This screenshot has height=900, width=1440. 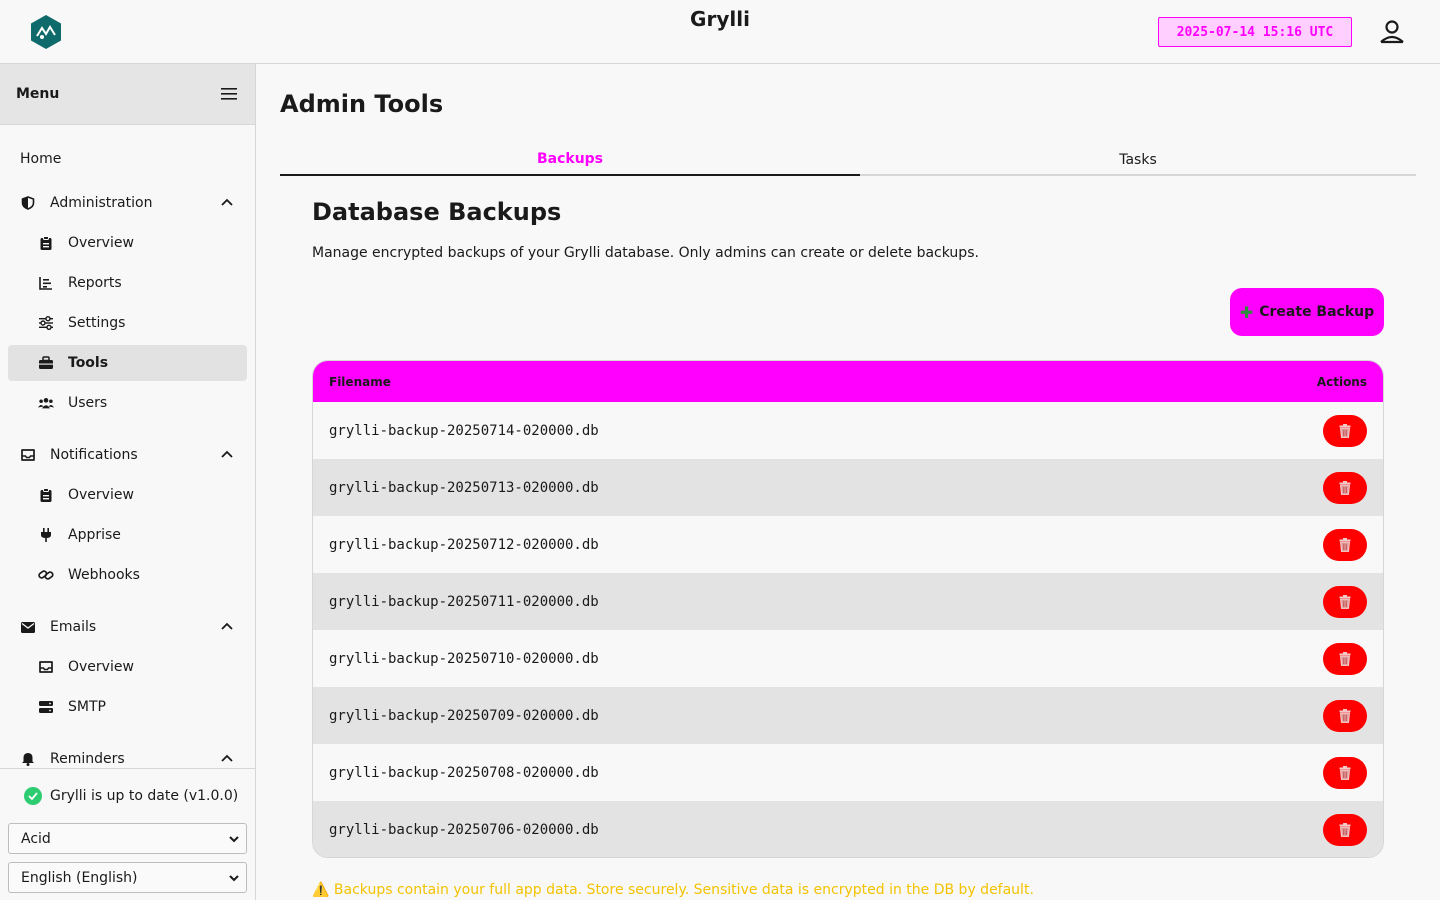 I want to click on table-row: grylli-backup-20250709-020000.db, so click(x=848, y=715).